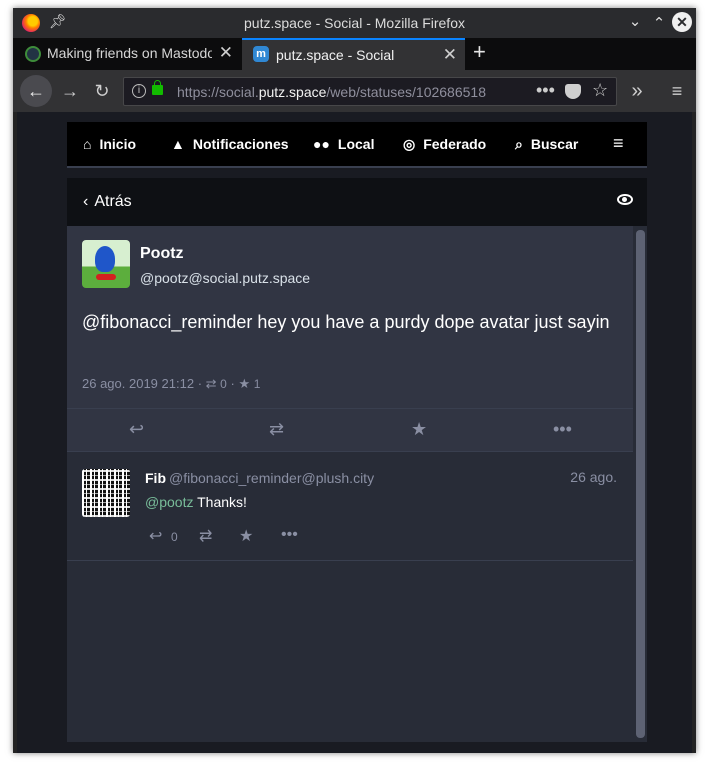 This screenshot has width=709, height=770. Describe the element at coordinates (677, 91) in the screenshot. I see `hamburger-menu-icon: ≡` at that location.